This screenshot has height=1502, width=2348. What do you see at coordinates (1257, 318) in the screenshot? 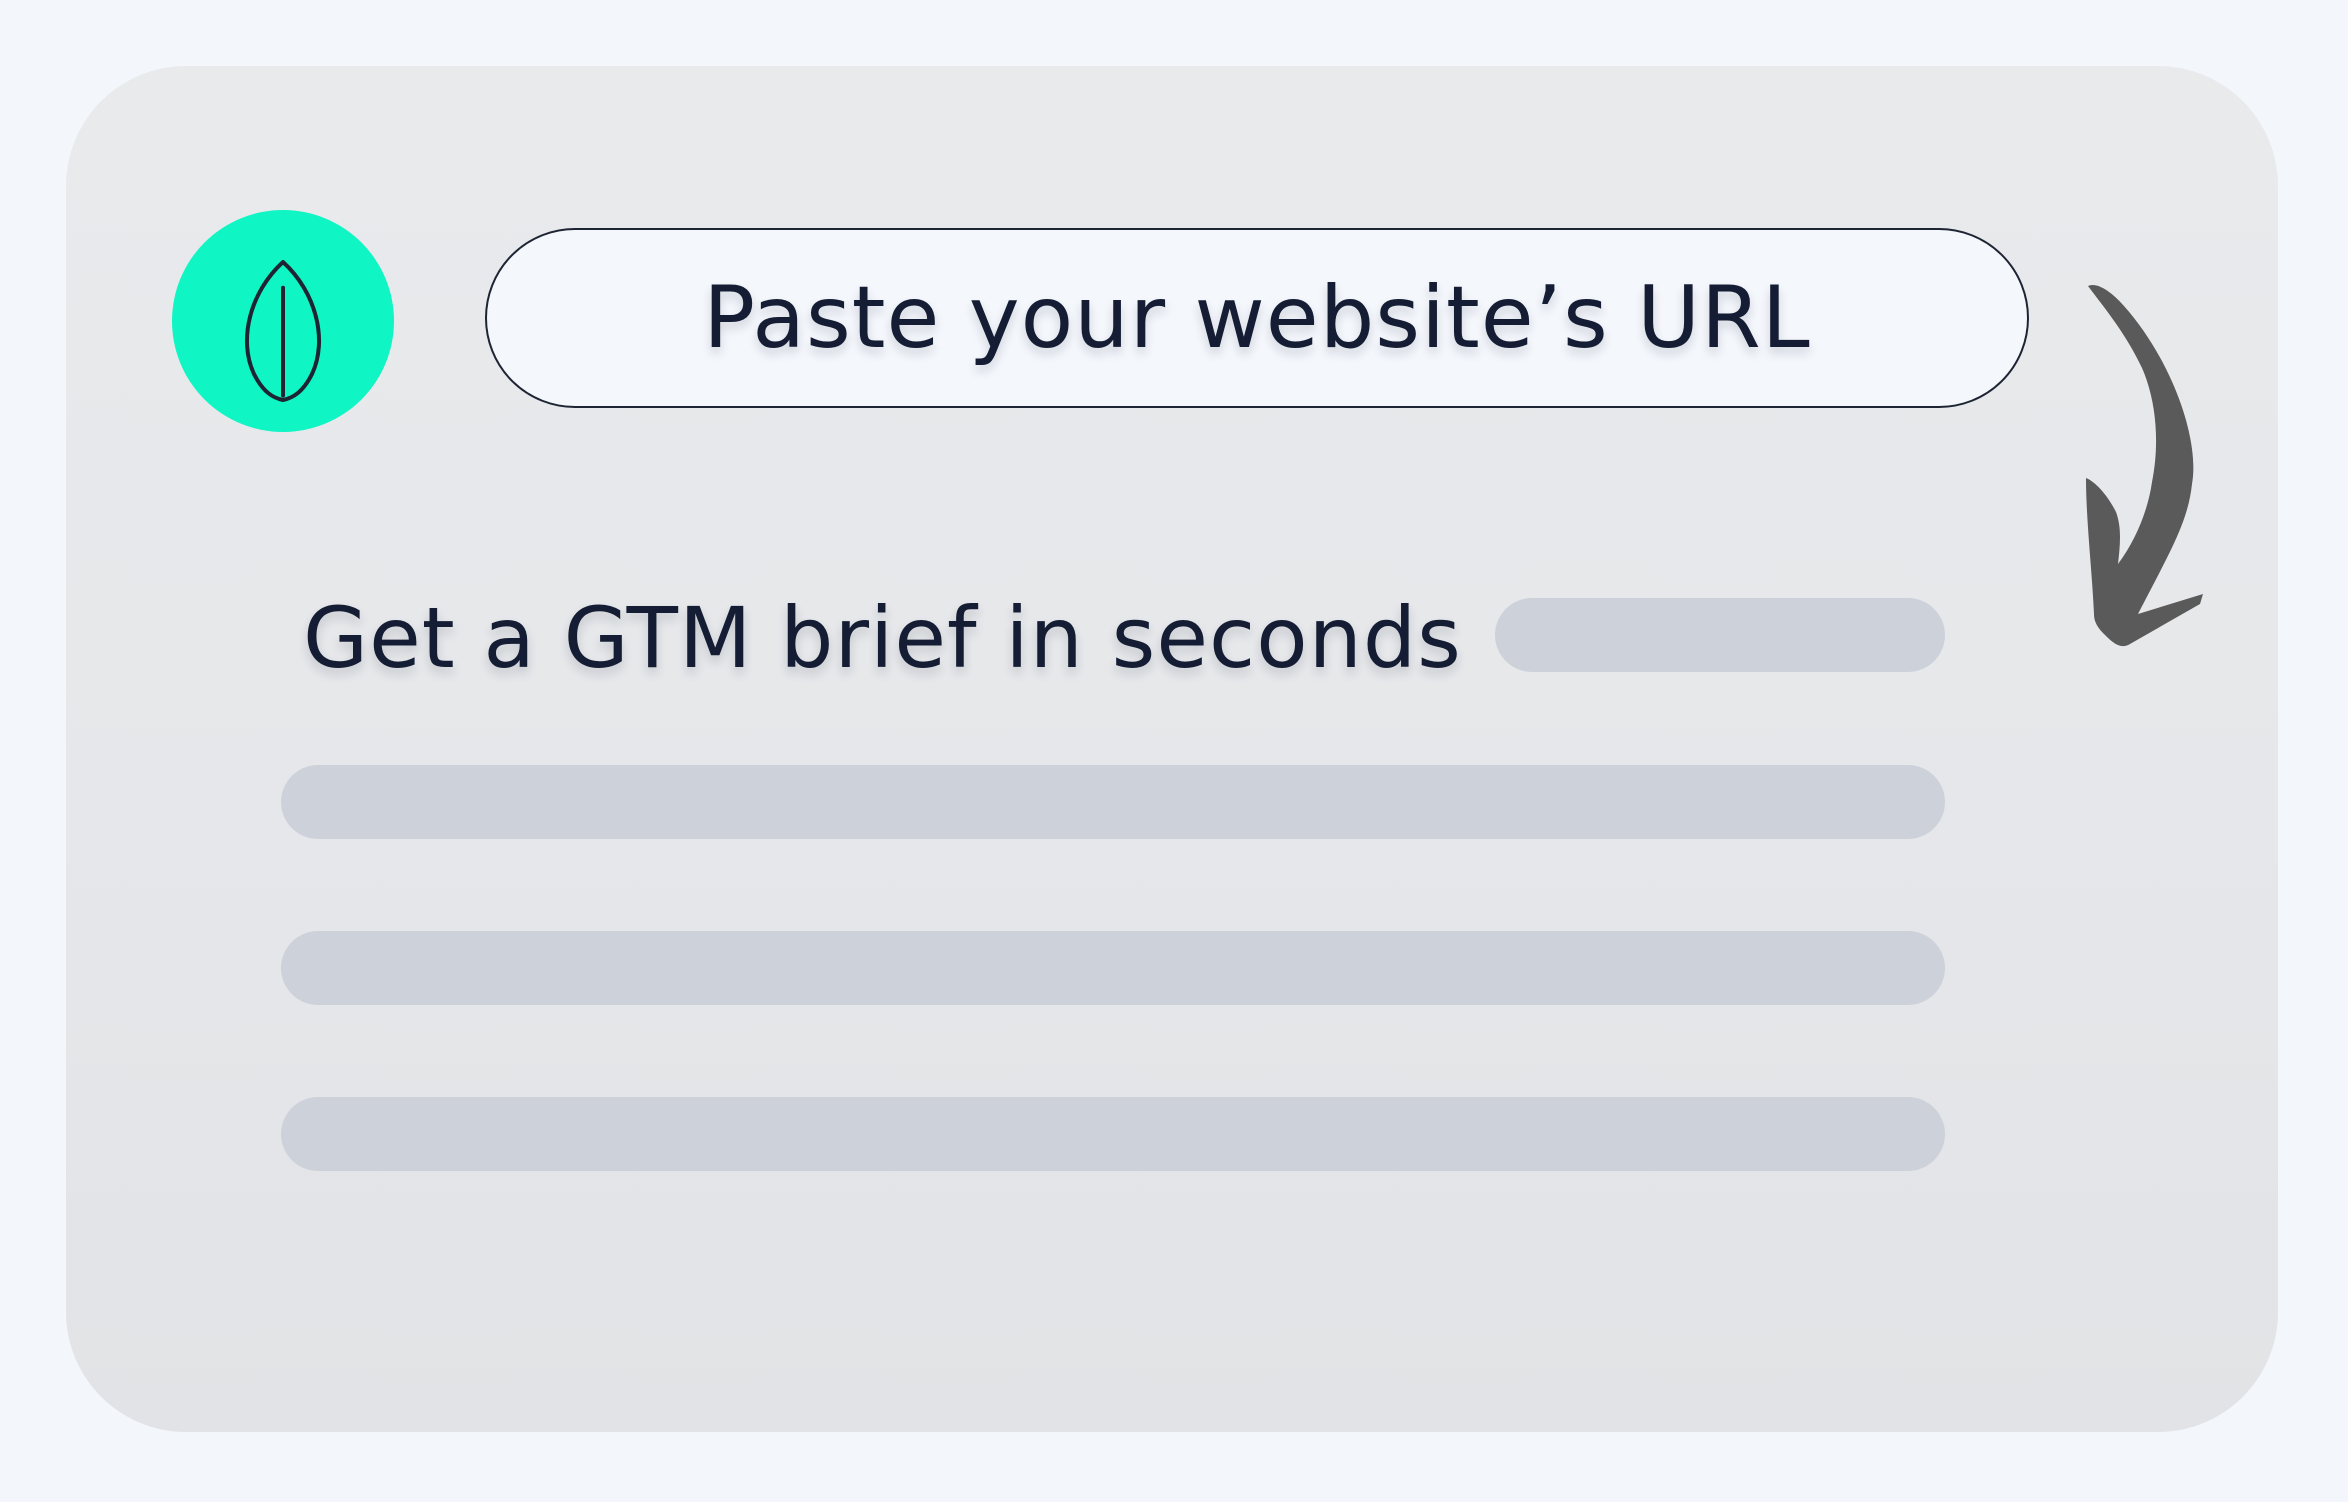
I see `website-url-input: Paste your website’s URL` at bounding box center [1257, 318].